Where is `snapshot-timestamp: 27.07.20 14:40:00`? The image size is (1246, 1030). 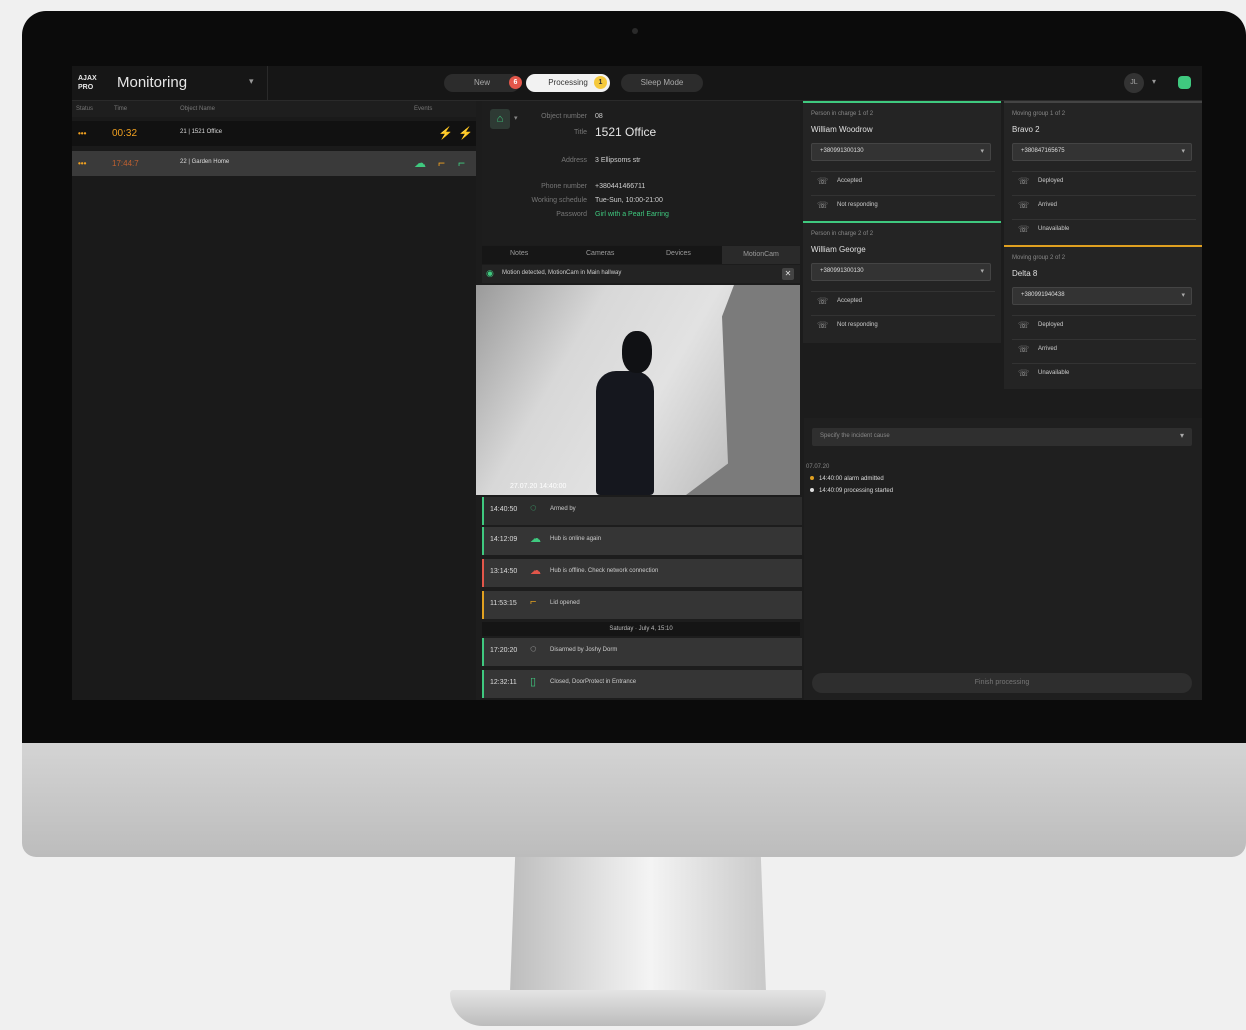
snapshot-timestamp: 27.07.20 14:40:00 is located at coordinates (538, 486).